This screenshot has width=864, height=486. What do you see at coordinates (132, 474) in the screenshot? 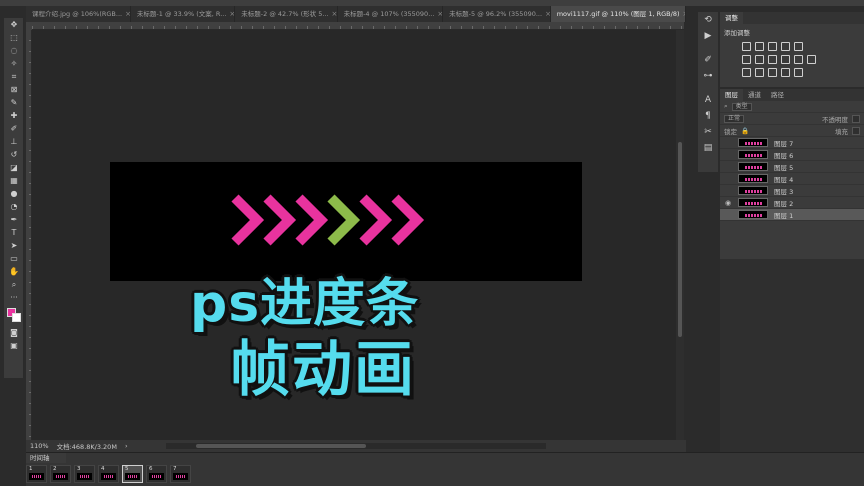
I see `timeline-frame: 5` at bounding box center [132, 474].